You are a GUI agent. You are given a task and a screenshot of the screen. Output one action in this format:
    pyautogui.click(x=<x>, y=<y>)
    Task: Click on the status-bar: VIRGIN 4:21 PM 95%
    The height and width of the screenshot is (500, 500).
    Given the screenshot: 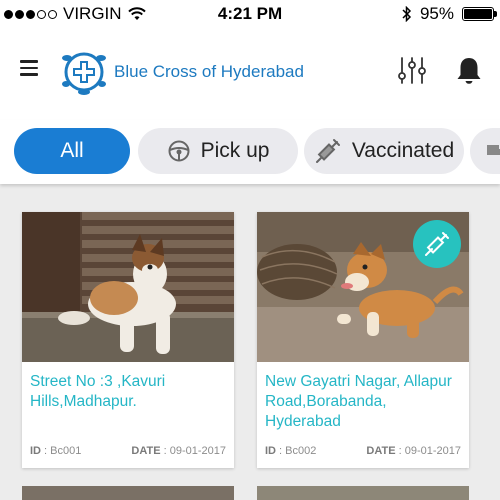 What is the action you would take?
    pyautogui.click(x=250, y=14)
    